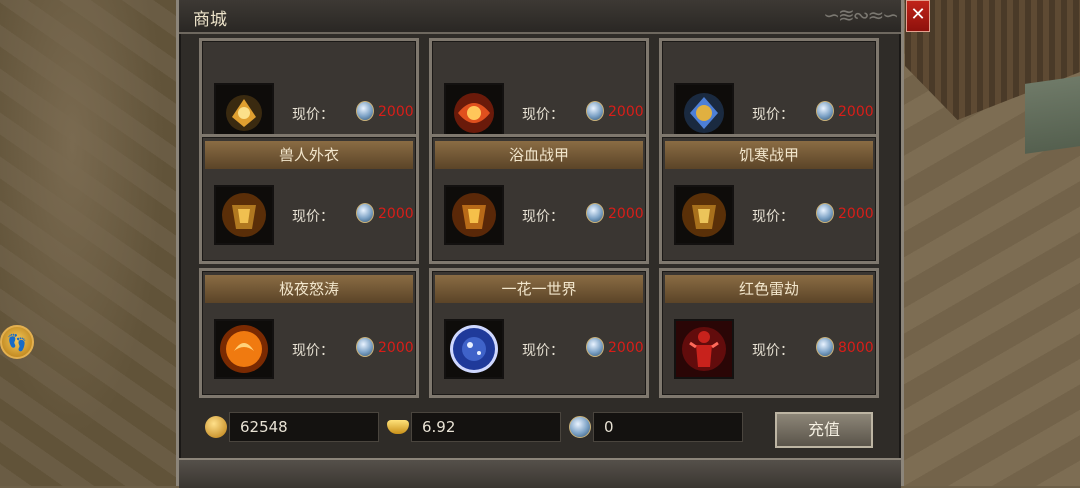 The width and height of the screenshot is (1080, 488). Describe the element at coordinates (398, 427) in the screenshot. I see `gold-ingot-icon` at that location.